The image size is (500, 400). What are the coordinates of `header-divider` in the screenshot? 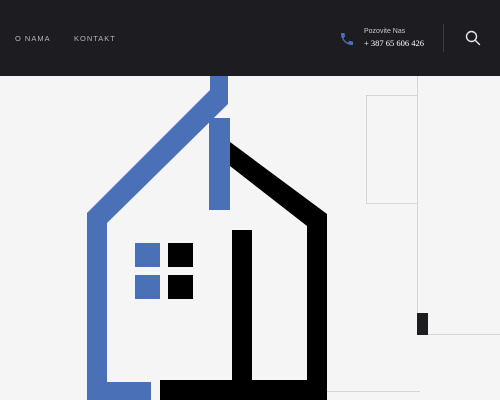 It's located at (443, 38).